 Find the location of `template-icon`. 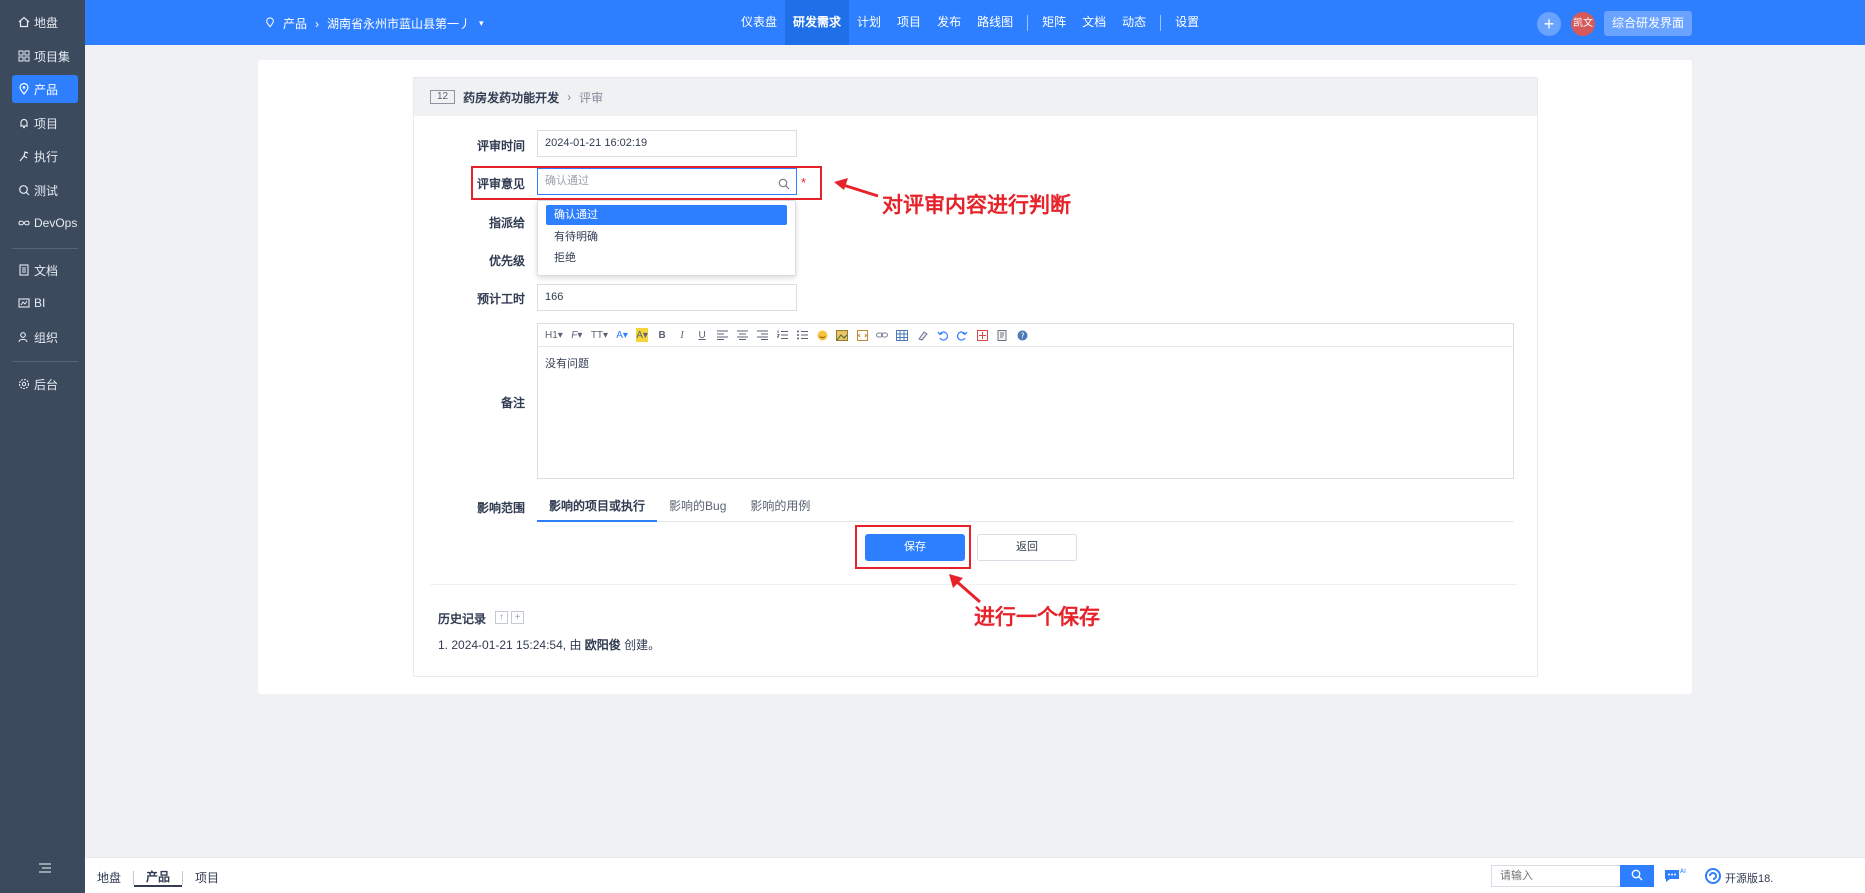

template-icon is located at coordinates (1002, 335).